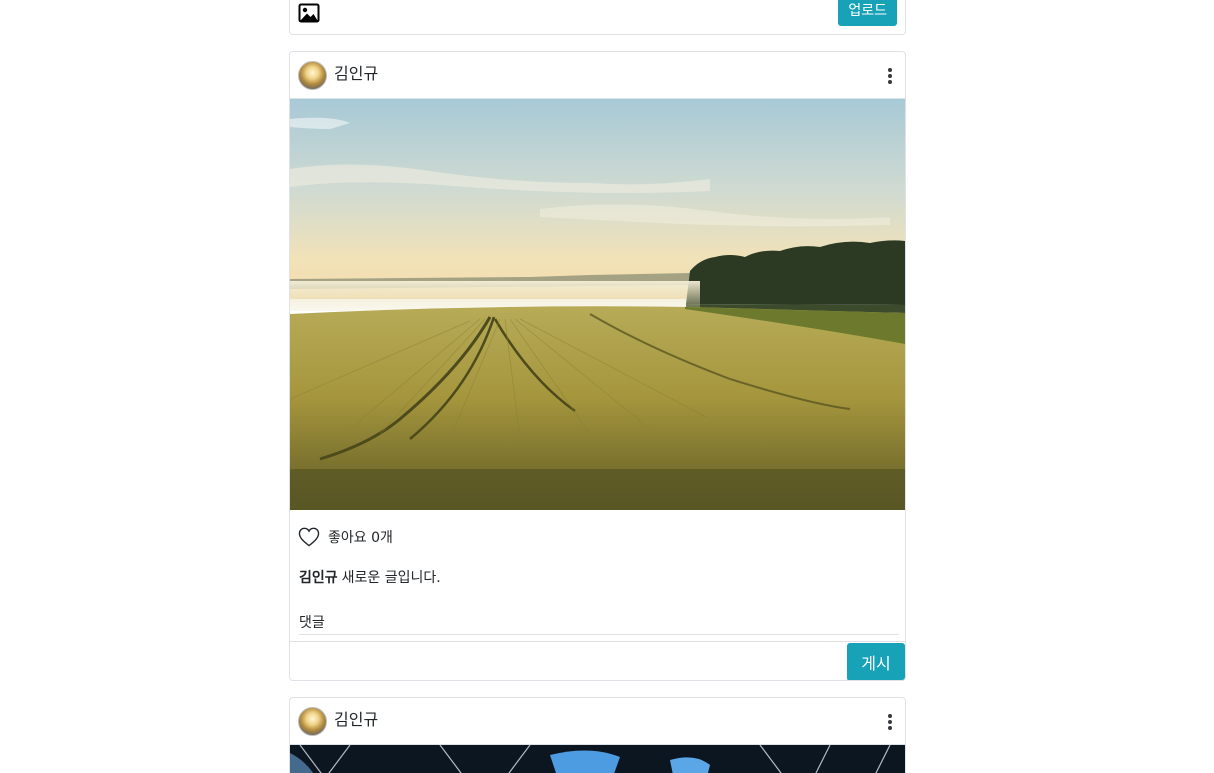 This screenshot has width=1214, height=773. I want to click on caption-username: 김인규, so click(318, 578).